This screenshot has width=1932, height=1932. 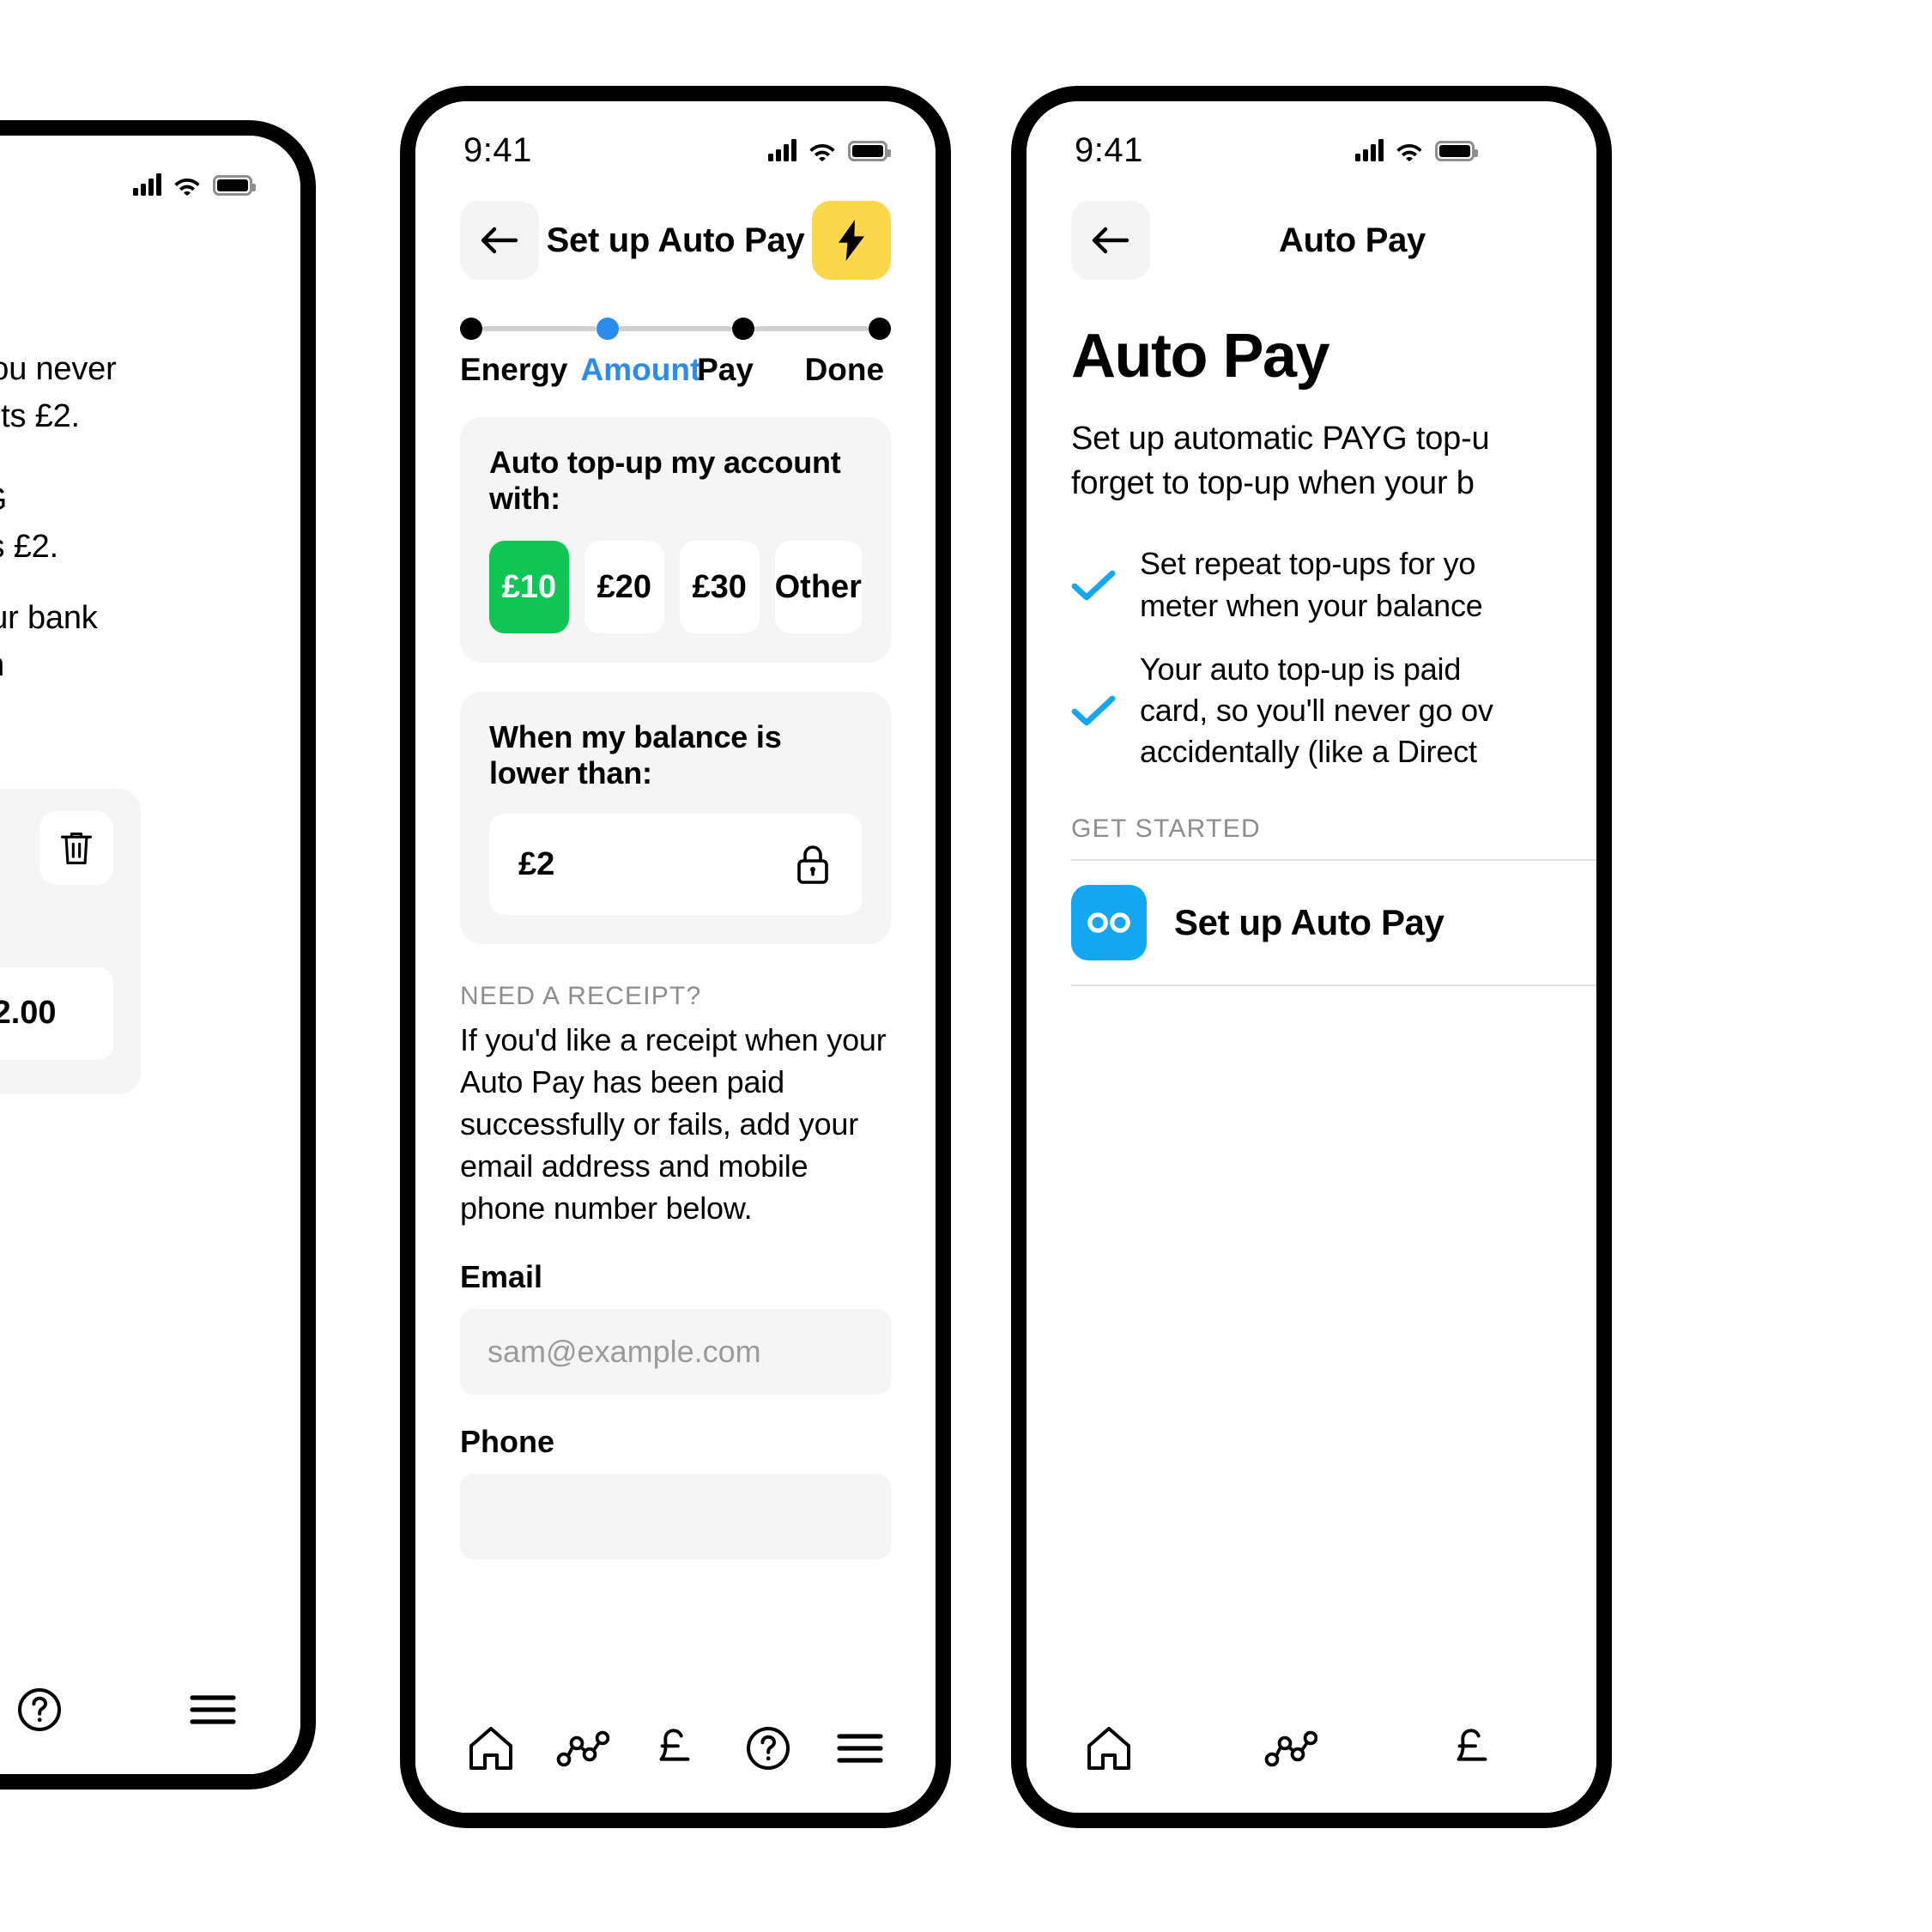 What do you see at coordinates (150, 713) in the screenshot?
I see `left-text-line-7: (like a Direct Debit).` at bounding box center [150, 713].